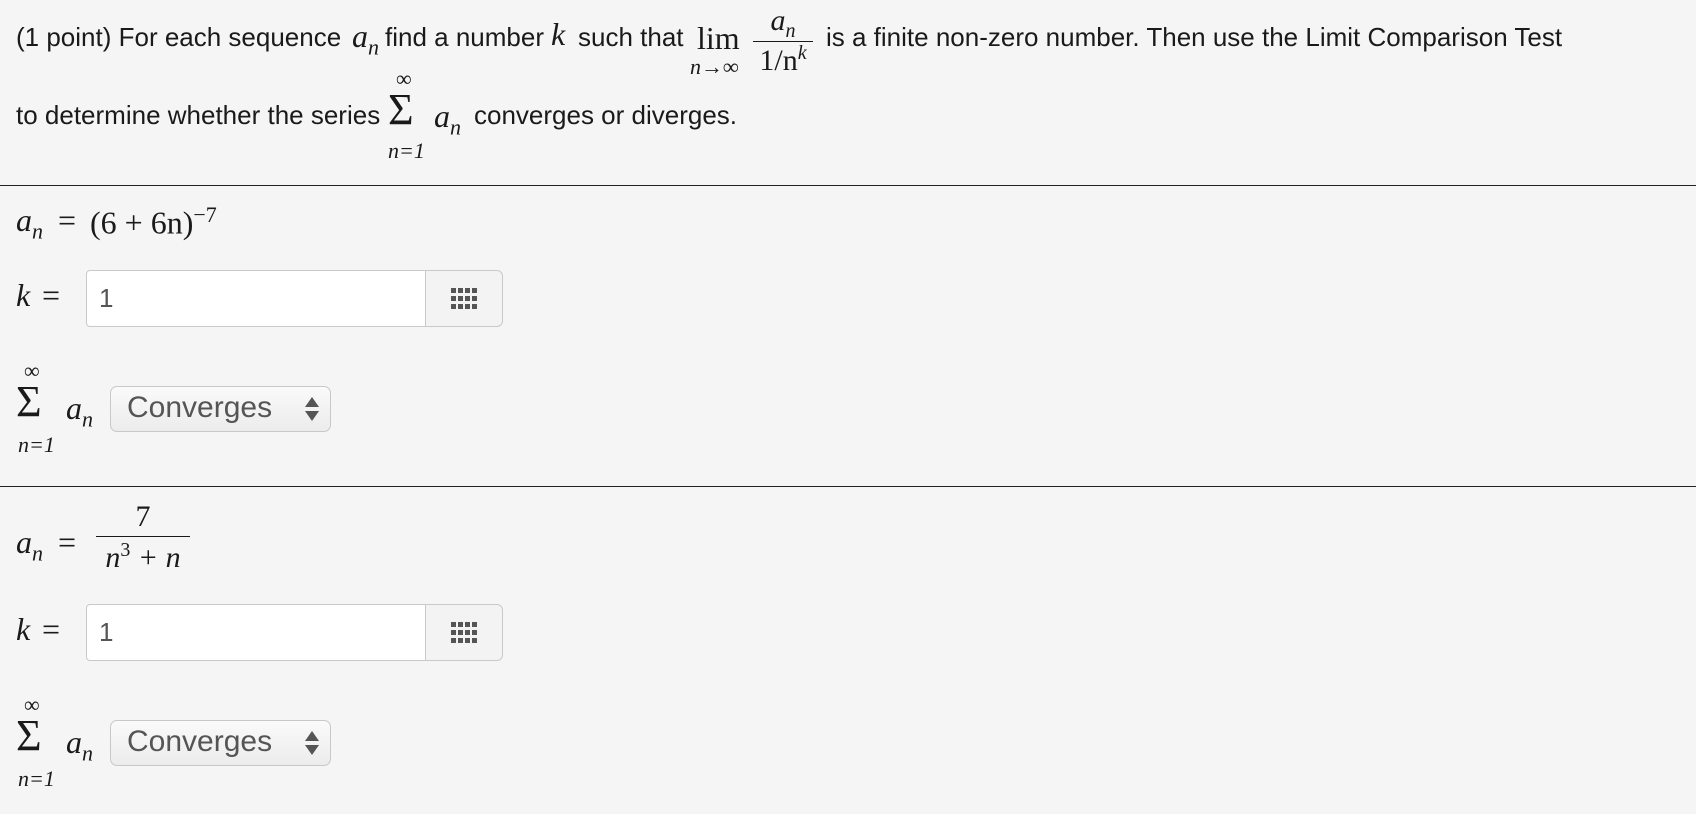  Describe the element at coordinates (606, 115) in the screenshot. I see `series-end-text: converges or diverges.` at that location.